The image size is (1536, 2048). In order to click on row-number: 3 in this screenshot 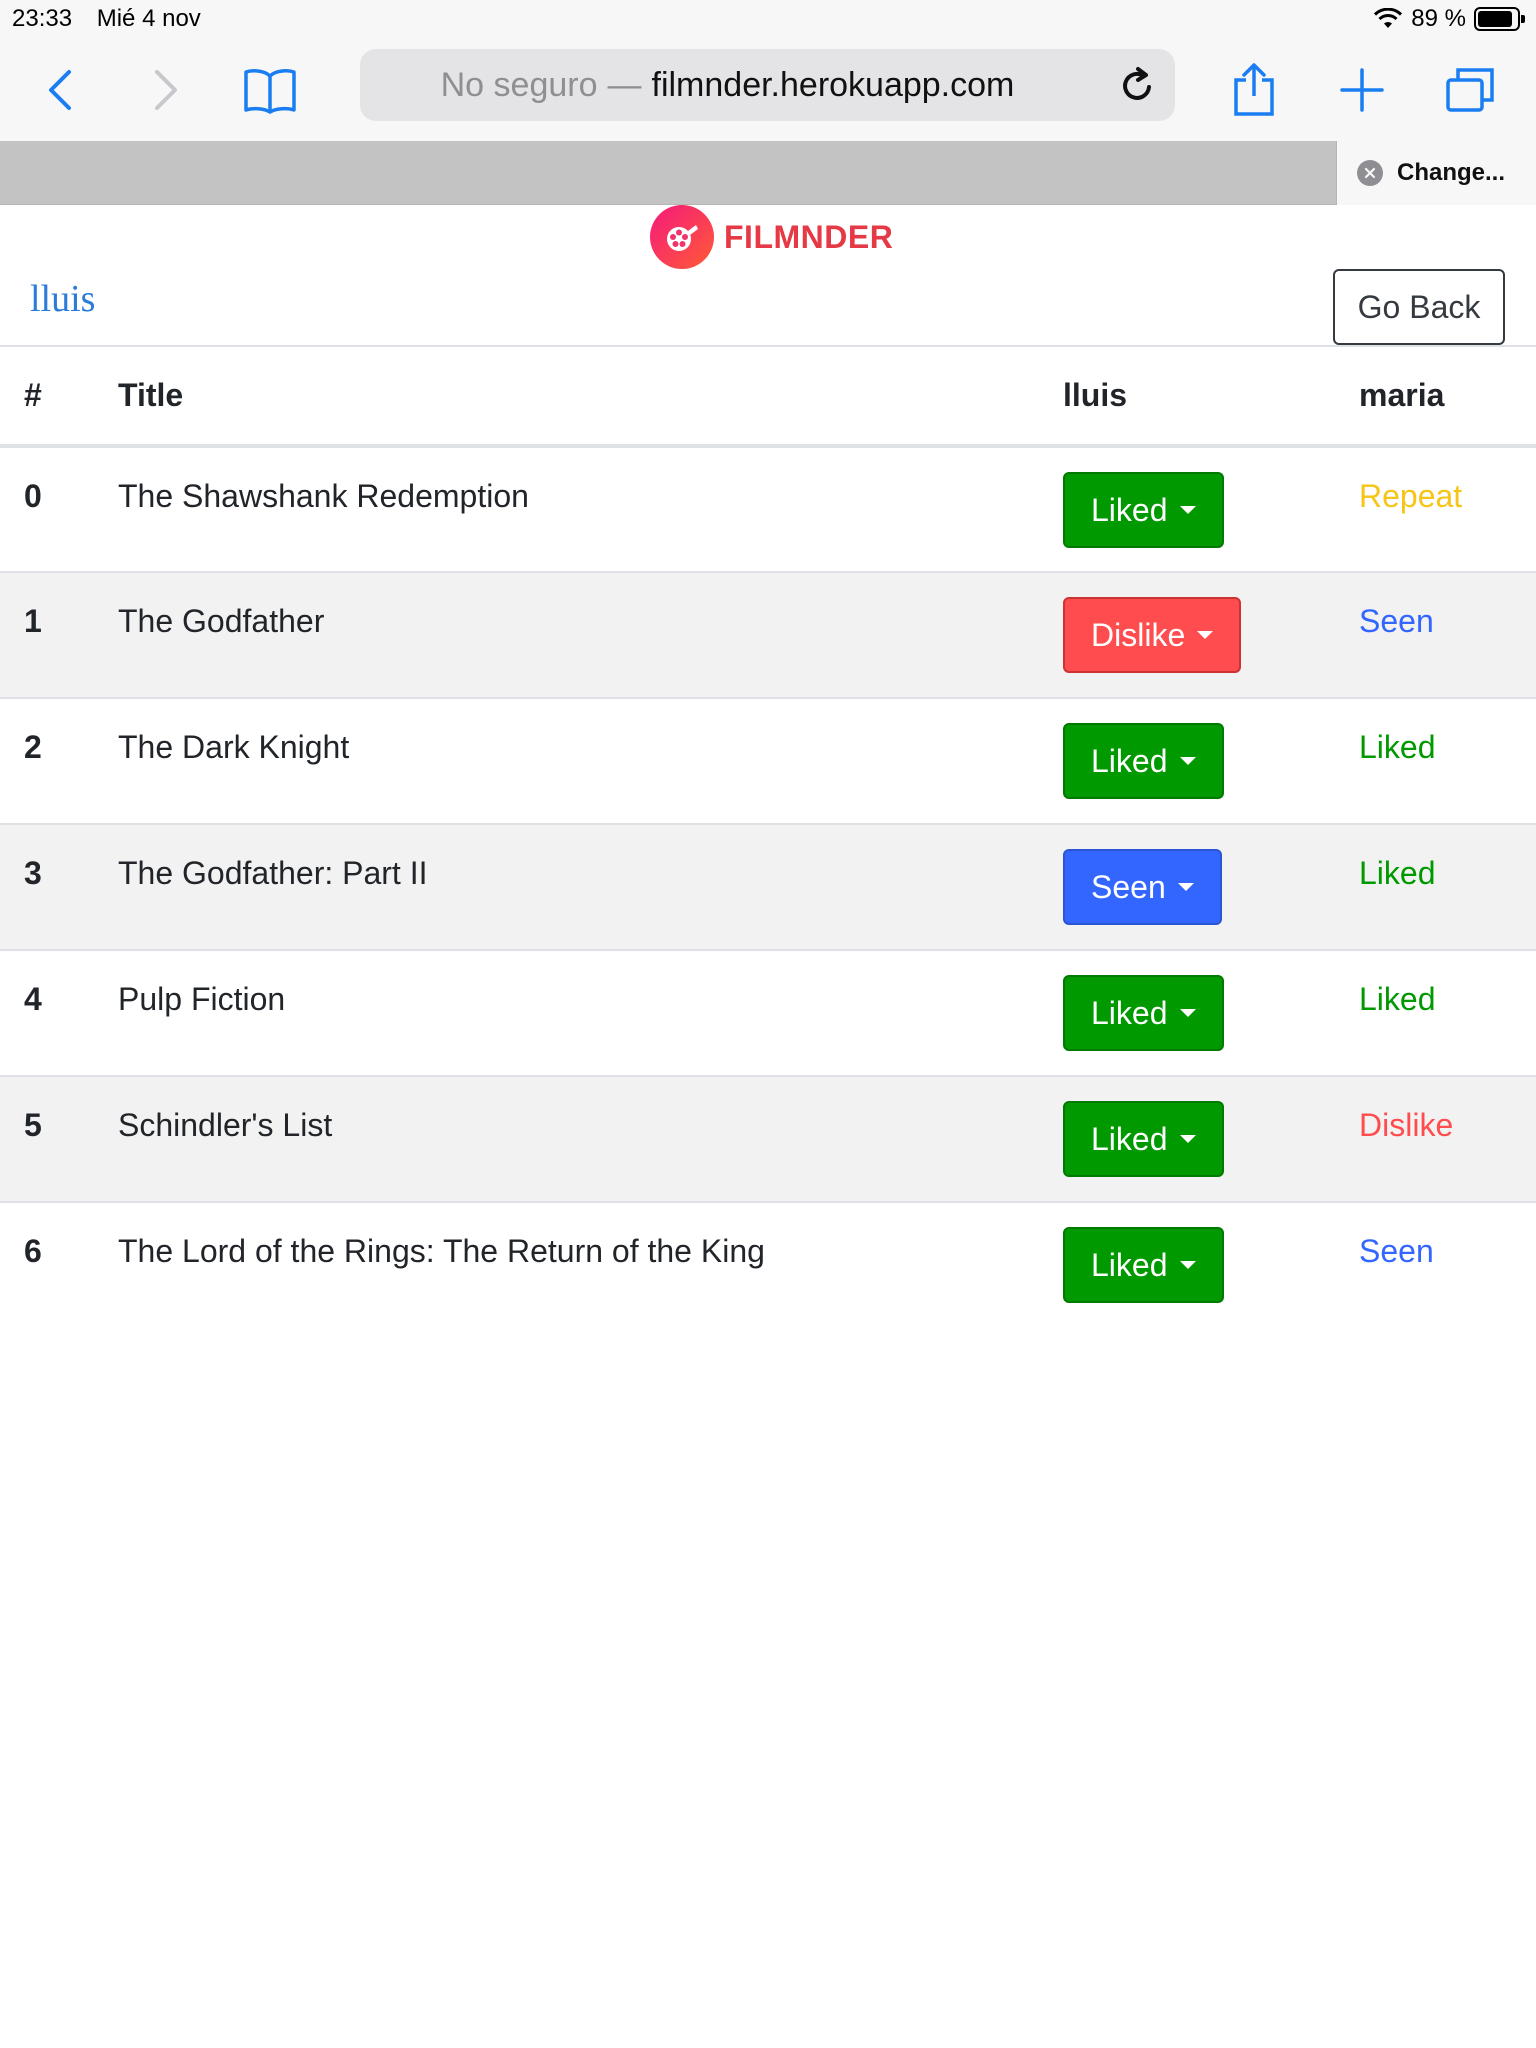, I will do `click(58, 886)`.